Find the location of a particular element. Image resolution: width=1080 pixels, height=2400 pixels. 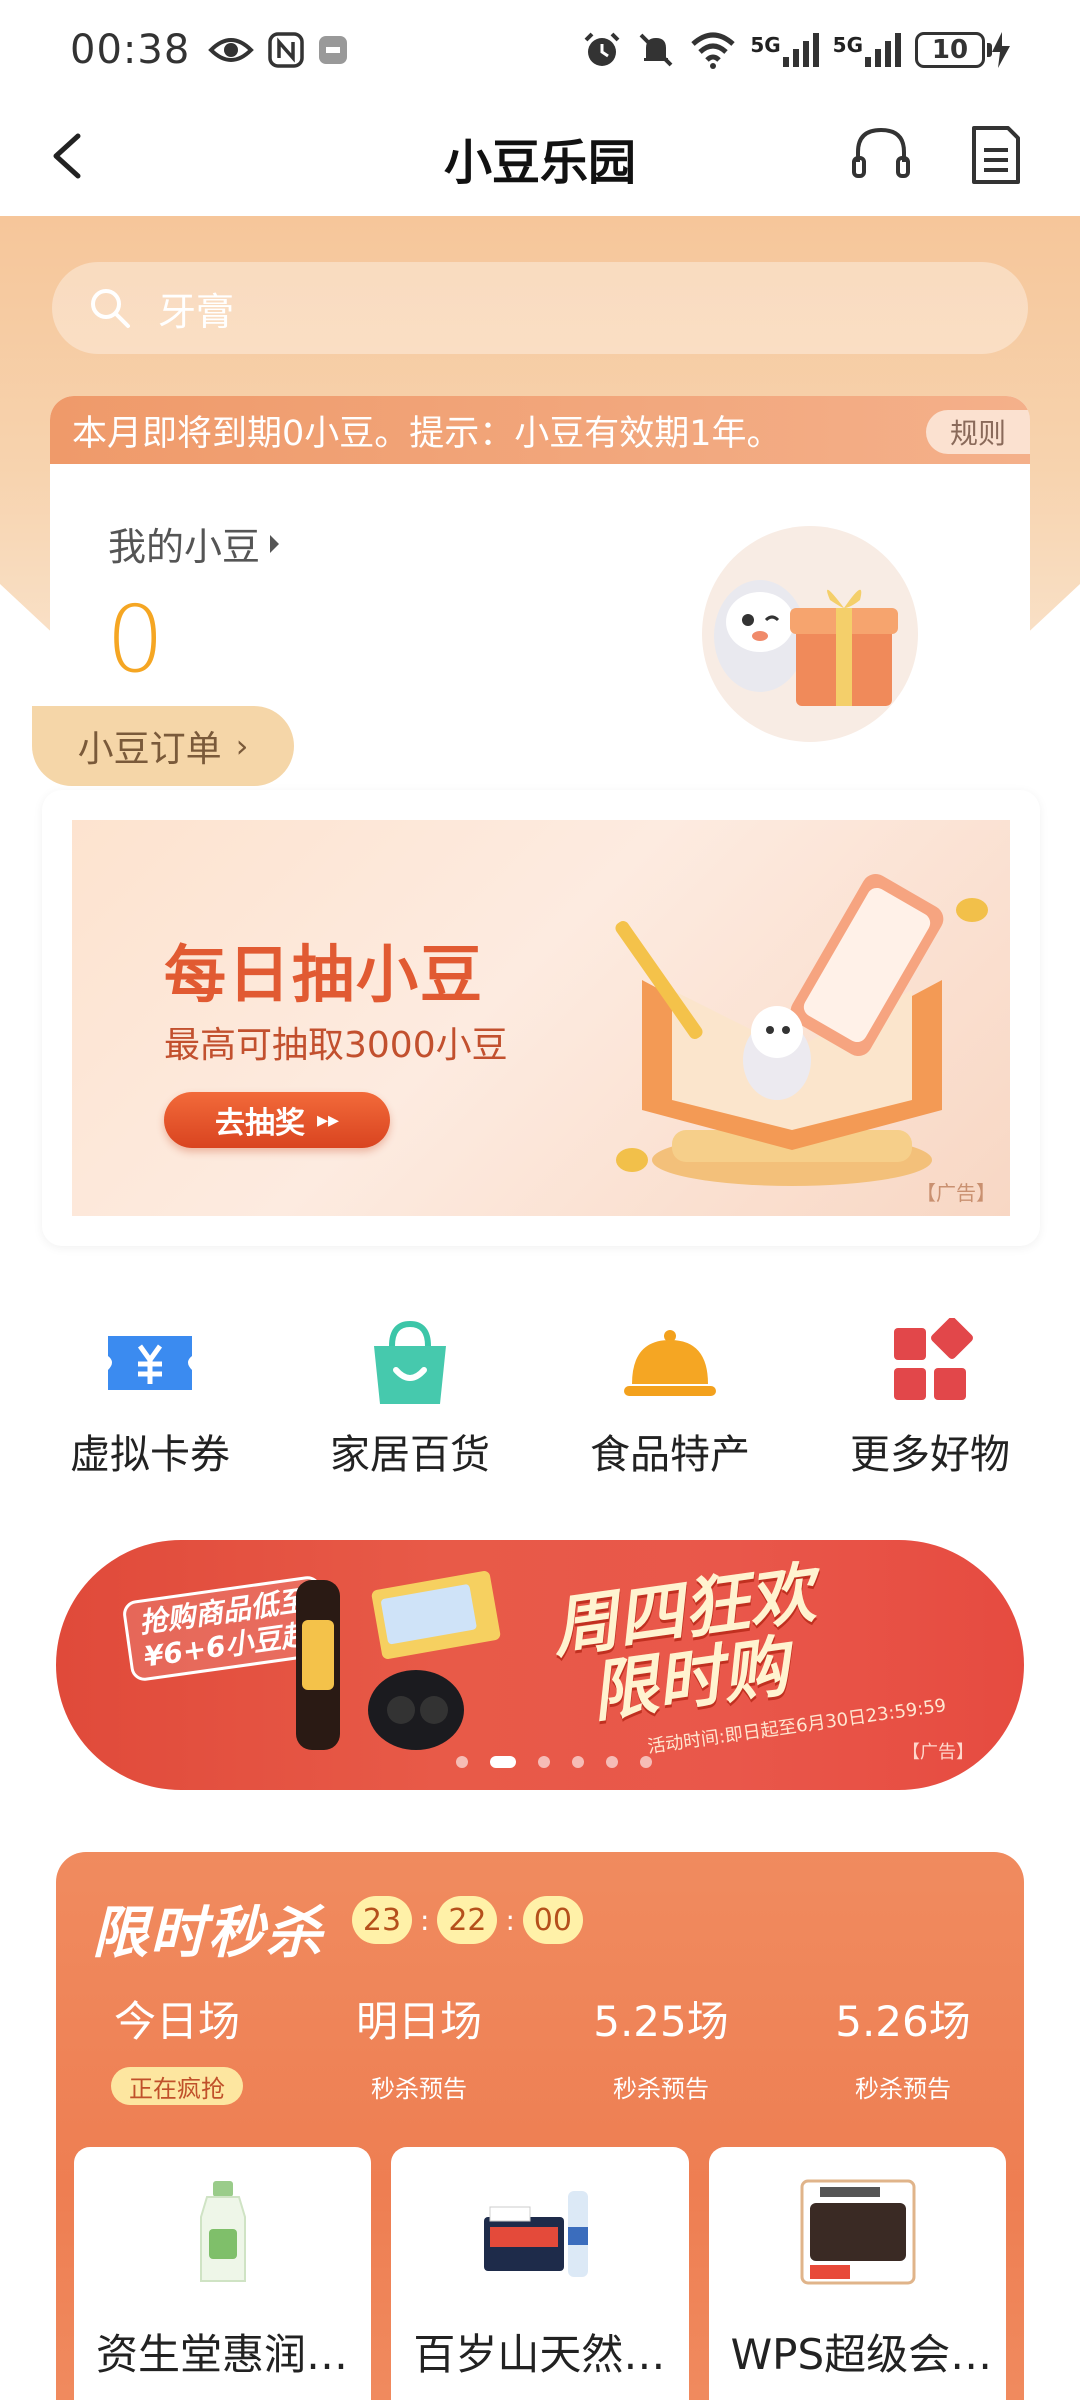

shopping-bag-icon is located at coordinates (410, 1362).